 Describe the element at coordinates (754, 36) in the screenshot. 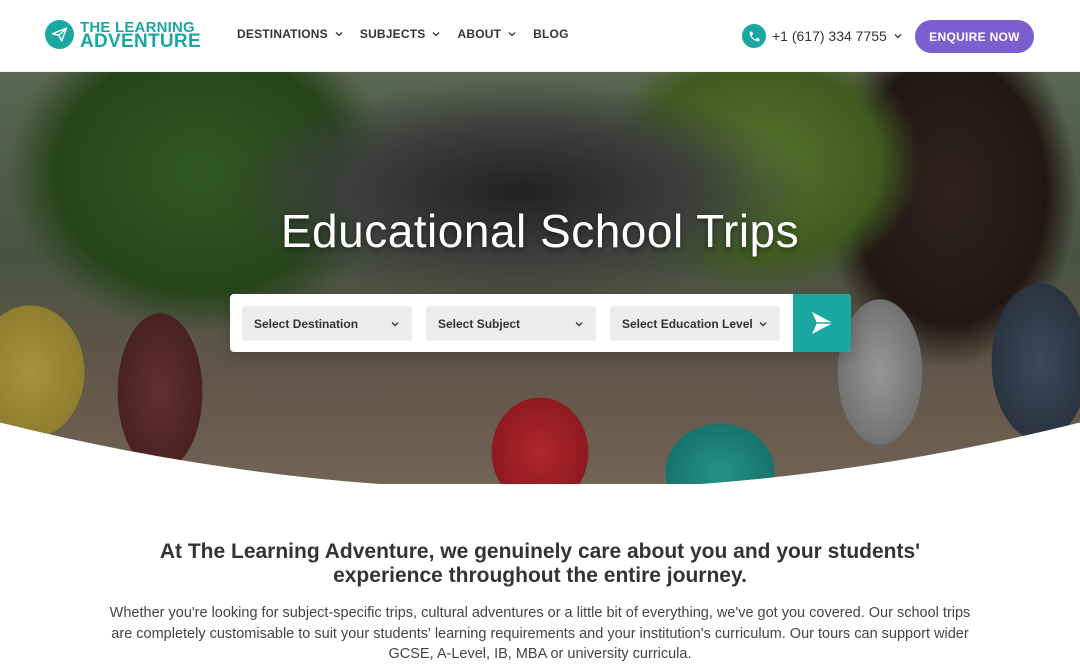

I see `phone-icon` at that location.